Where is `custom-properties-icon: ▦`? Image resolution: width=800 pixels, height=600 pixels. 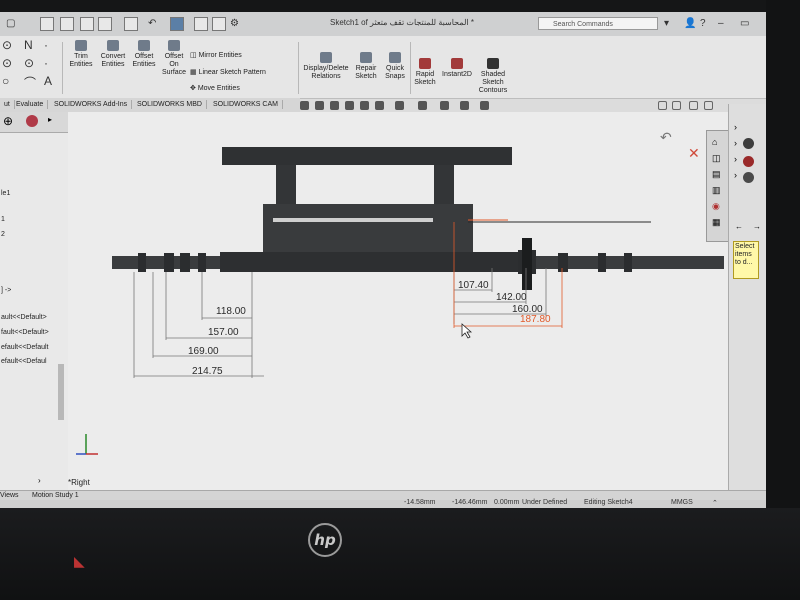
custom-properties-icon: ▦ is located at coordinates (716, 222).